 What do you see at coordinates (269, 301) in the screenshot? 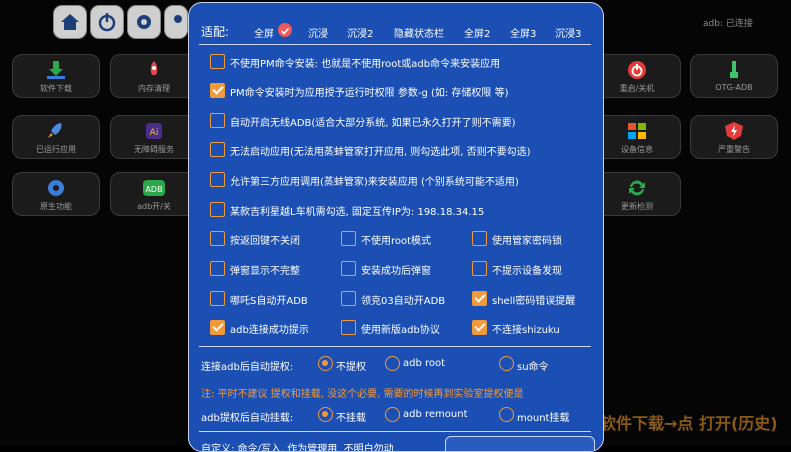
I see `grid-label: 哪吒S自动开ADB` at bounding box center [269, 301].